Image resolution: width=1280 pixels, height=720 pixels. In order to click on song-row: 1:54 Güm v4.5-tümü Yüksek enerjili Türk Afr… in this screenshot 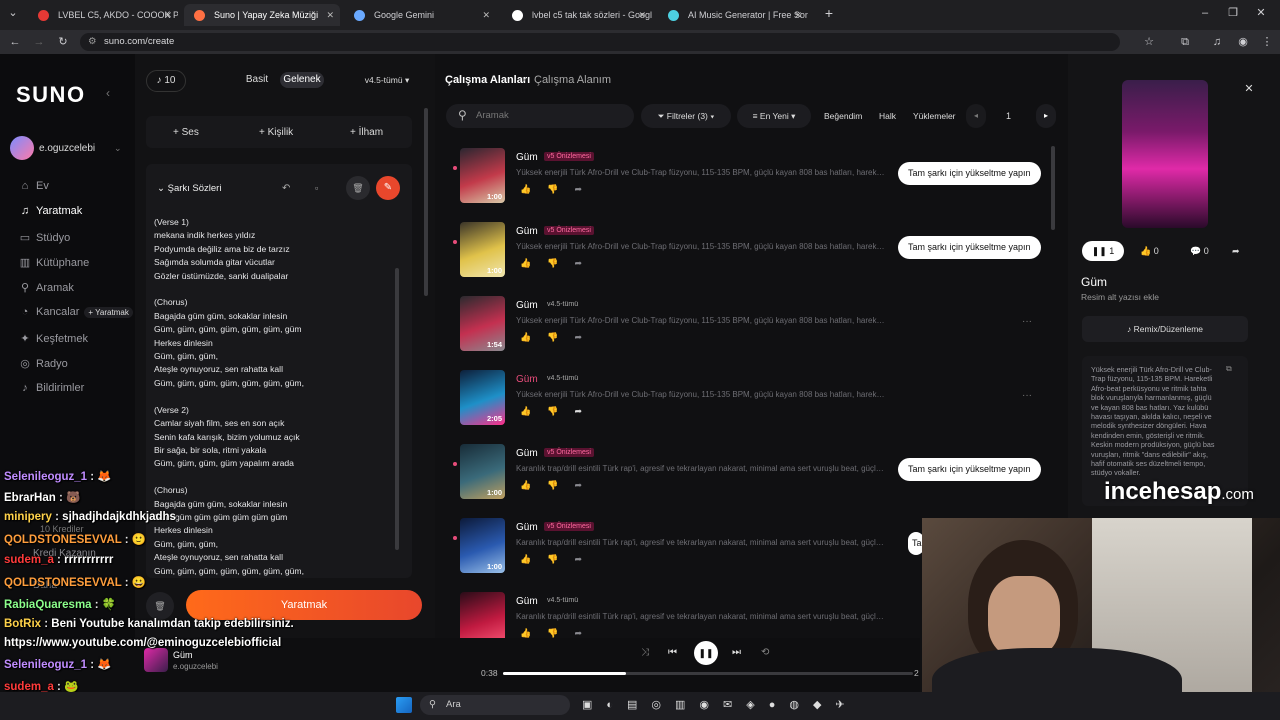, I will do `click(760, 329)`.